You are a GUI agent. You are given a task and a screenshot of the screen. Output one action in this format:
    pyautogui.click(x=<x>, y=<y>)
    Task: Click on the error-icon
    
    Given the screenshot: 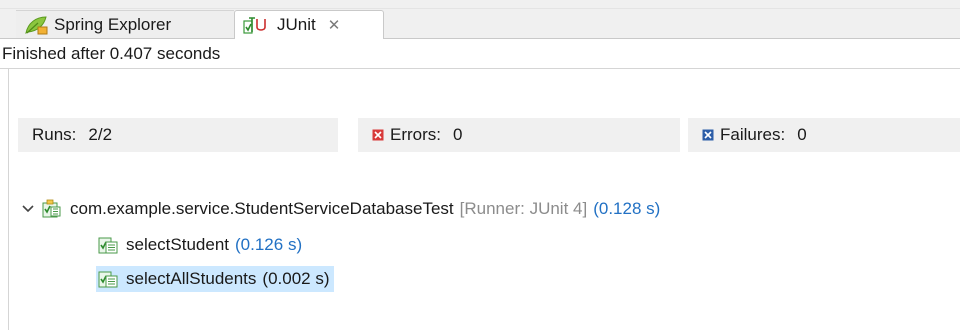 What is the action you would take?
    pyautogui.click(x=378, y=135)
    